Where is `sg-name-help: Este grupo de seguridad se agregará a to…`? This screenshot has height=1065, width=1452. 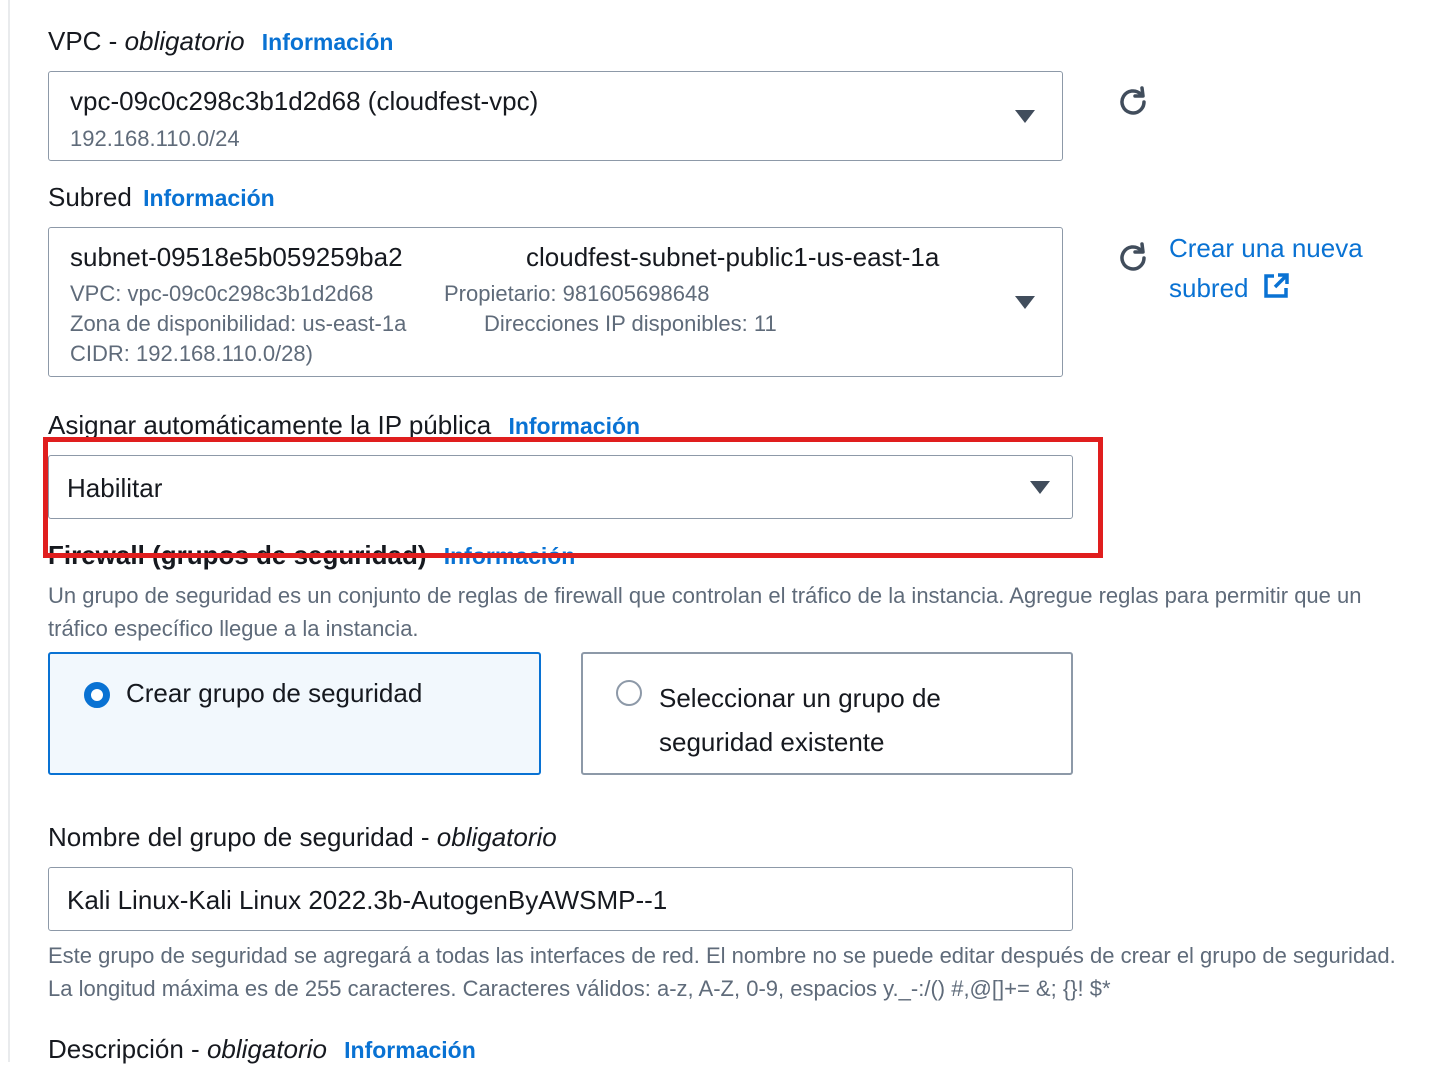
sg-name-help: Este grupo de seguridad se agregará a to… is located at coordinates (722, 972).